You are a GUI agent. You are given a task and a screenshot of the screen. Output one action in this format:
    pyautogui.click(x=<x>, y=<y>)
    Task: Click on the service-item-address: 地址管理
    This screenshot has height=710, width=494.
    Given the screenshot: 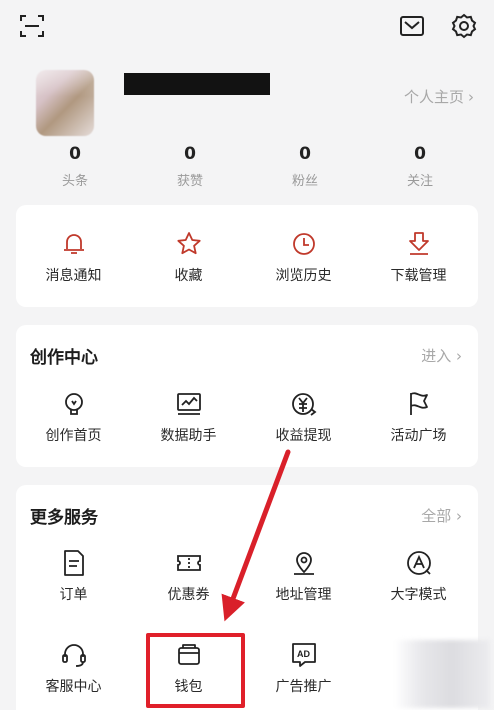 What is the action you would take?
    pyautogui.click(x=303, y=576)
    